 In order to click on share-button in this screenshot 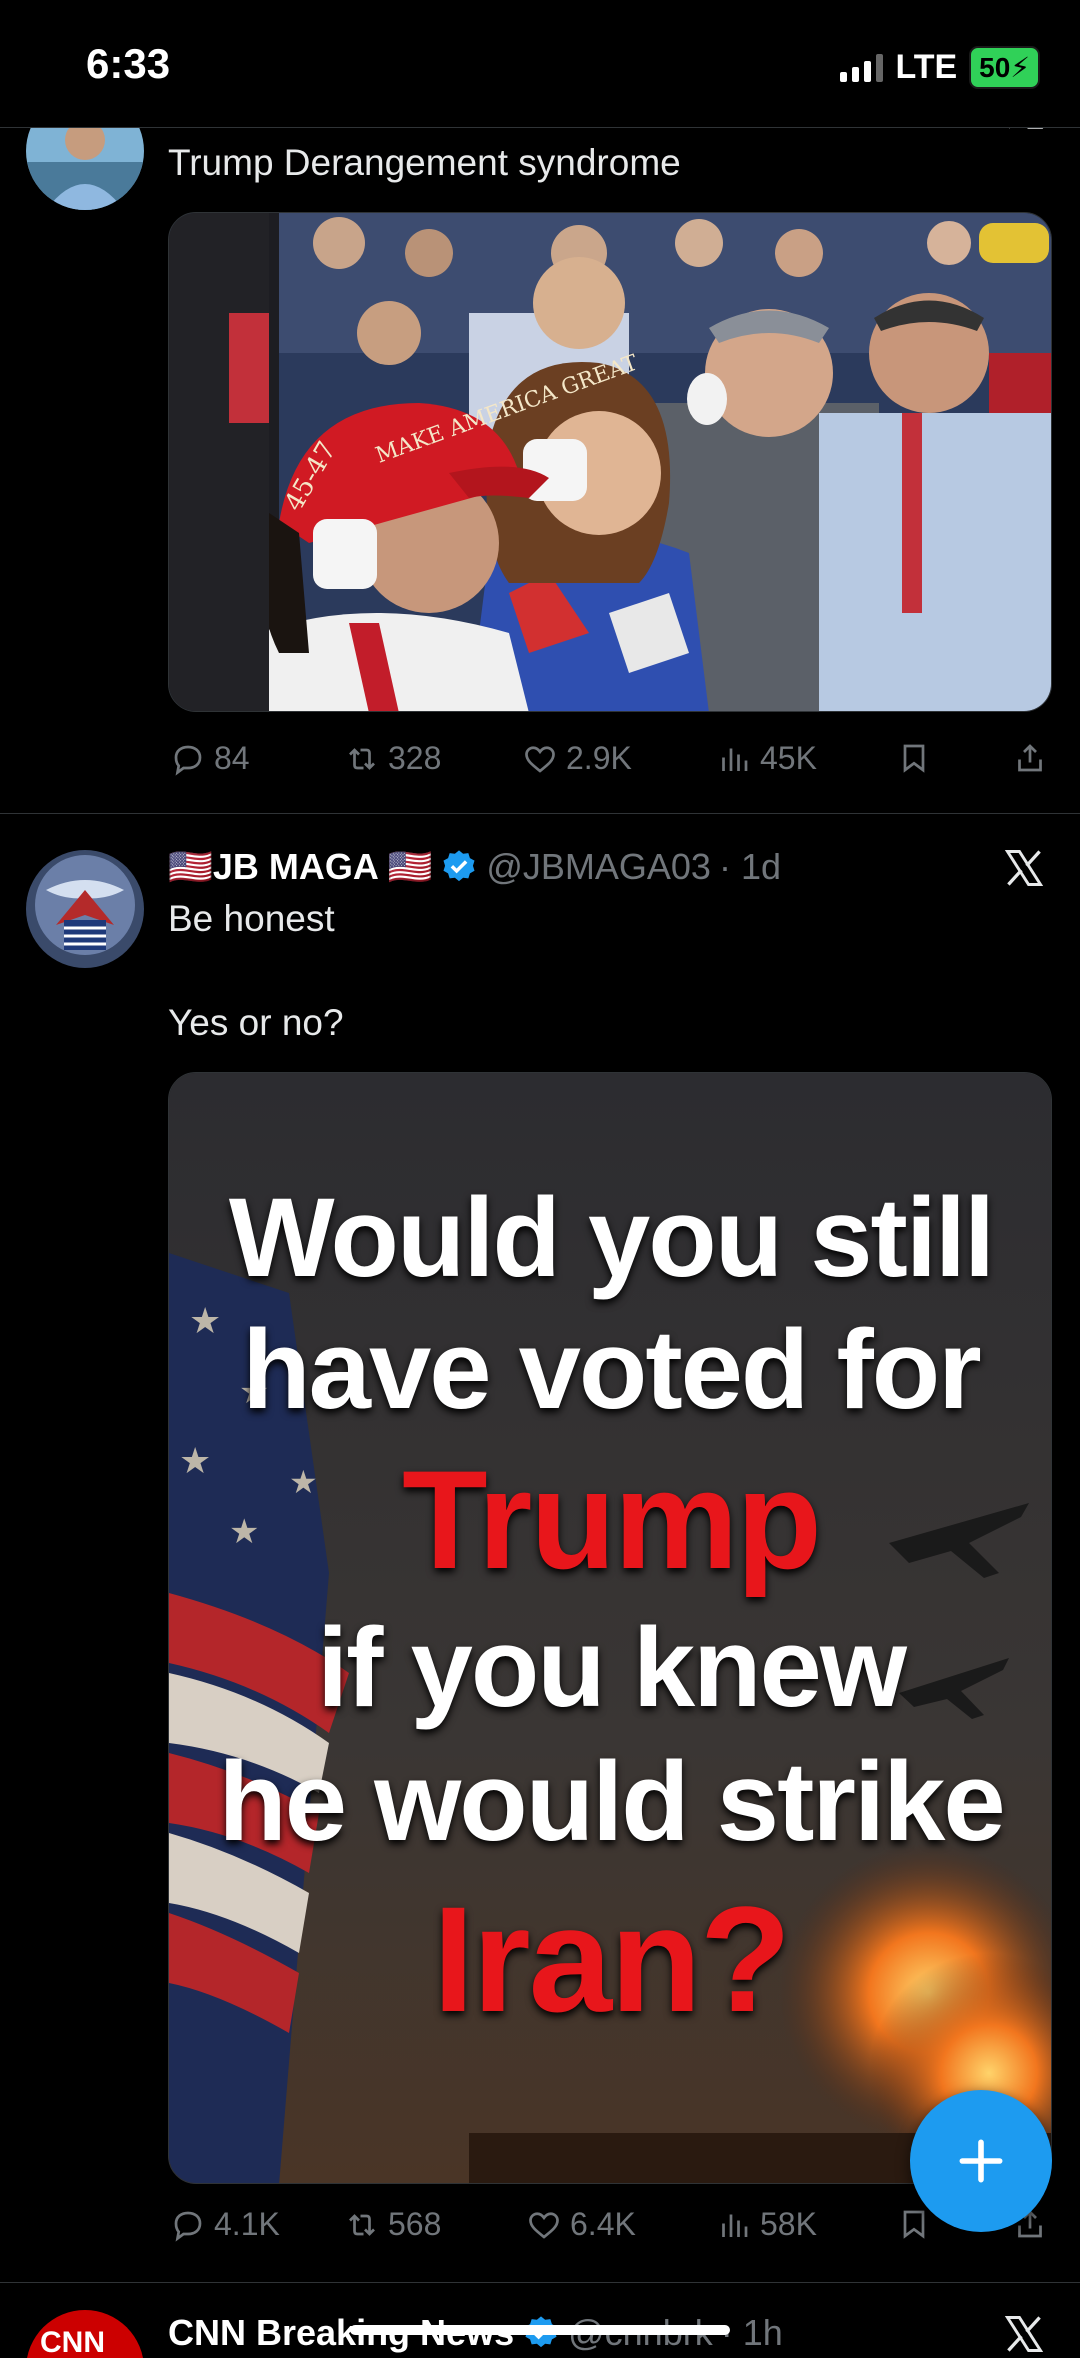, I will do `click(1030, 758)`.